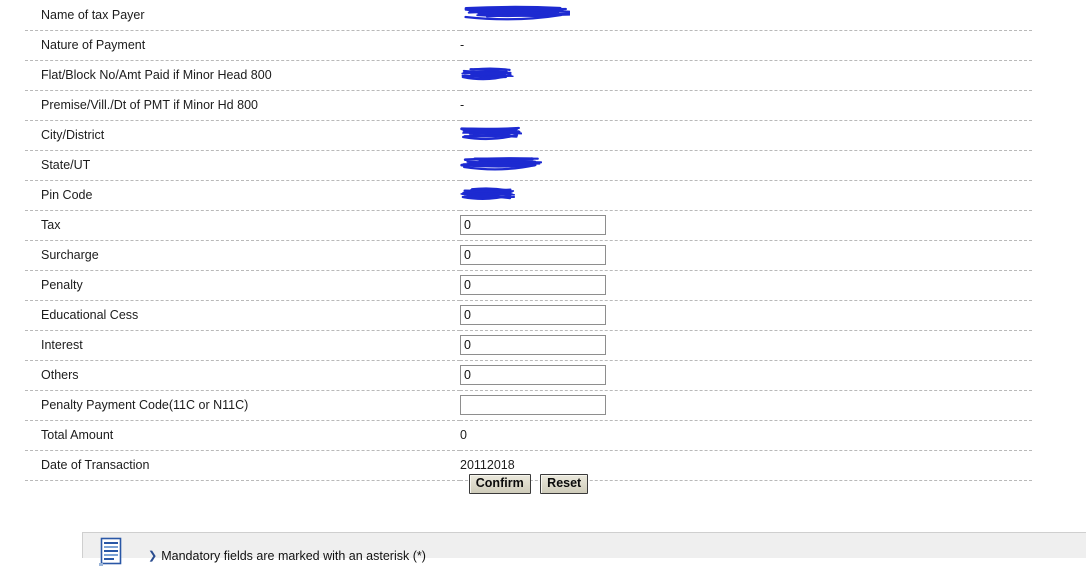 Image resolution: width=1086 pixels, height=570 pixels. I want to click on row-label: Surcharge, so click(70, 255).